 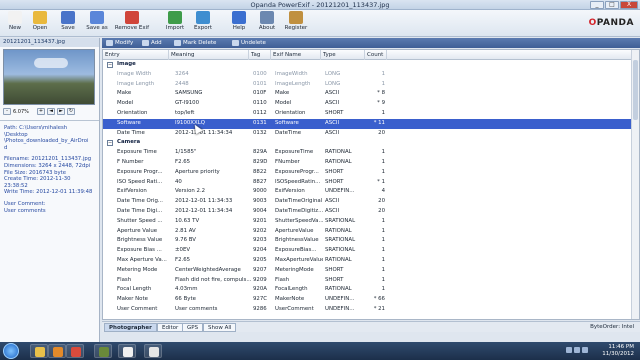 What do you see at coordinates (296, 55) in the screenshot?
I see `column-exif-name: Exif Name` at bounding box center [296, 55].